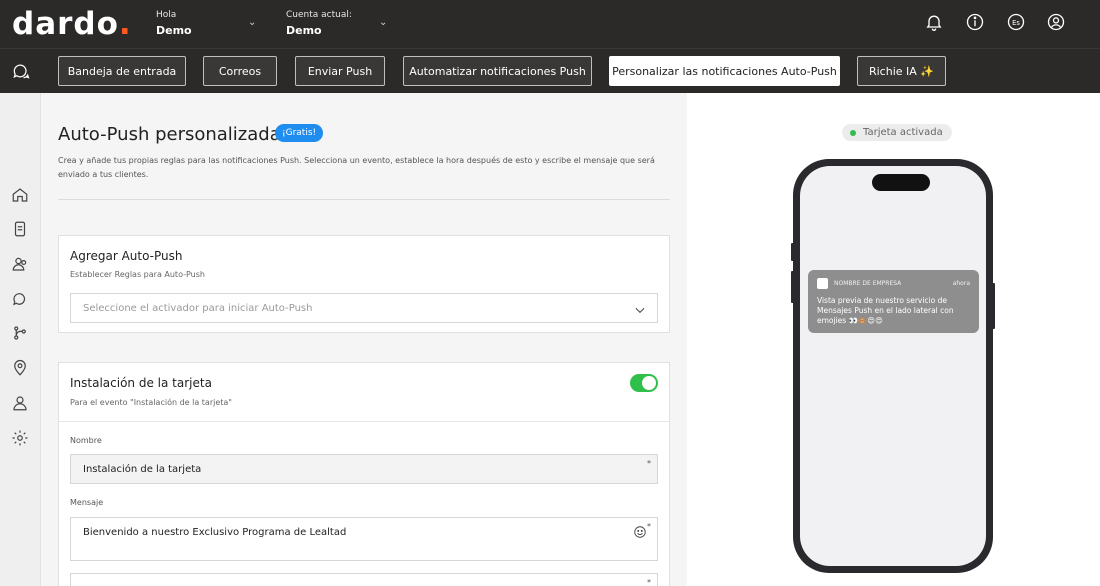 The width and height of the screenshot is (1100, 586). Describe the element at coordinates (20, 368) in the screenshot. I see `location-icon` at that location.